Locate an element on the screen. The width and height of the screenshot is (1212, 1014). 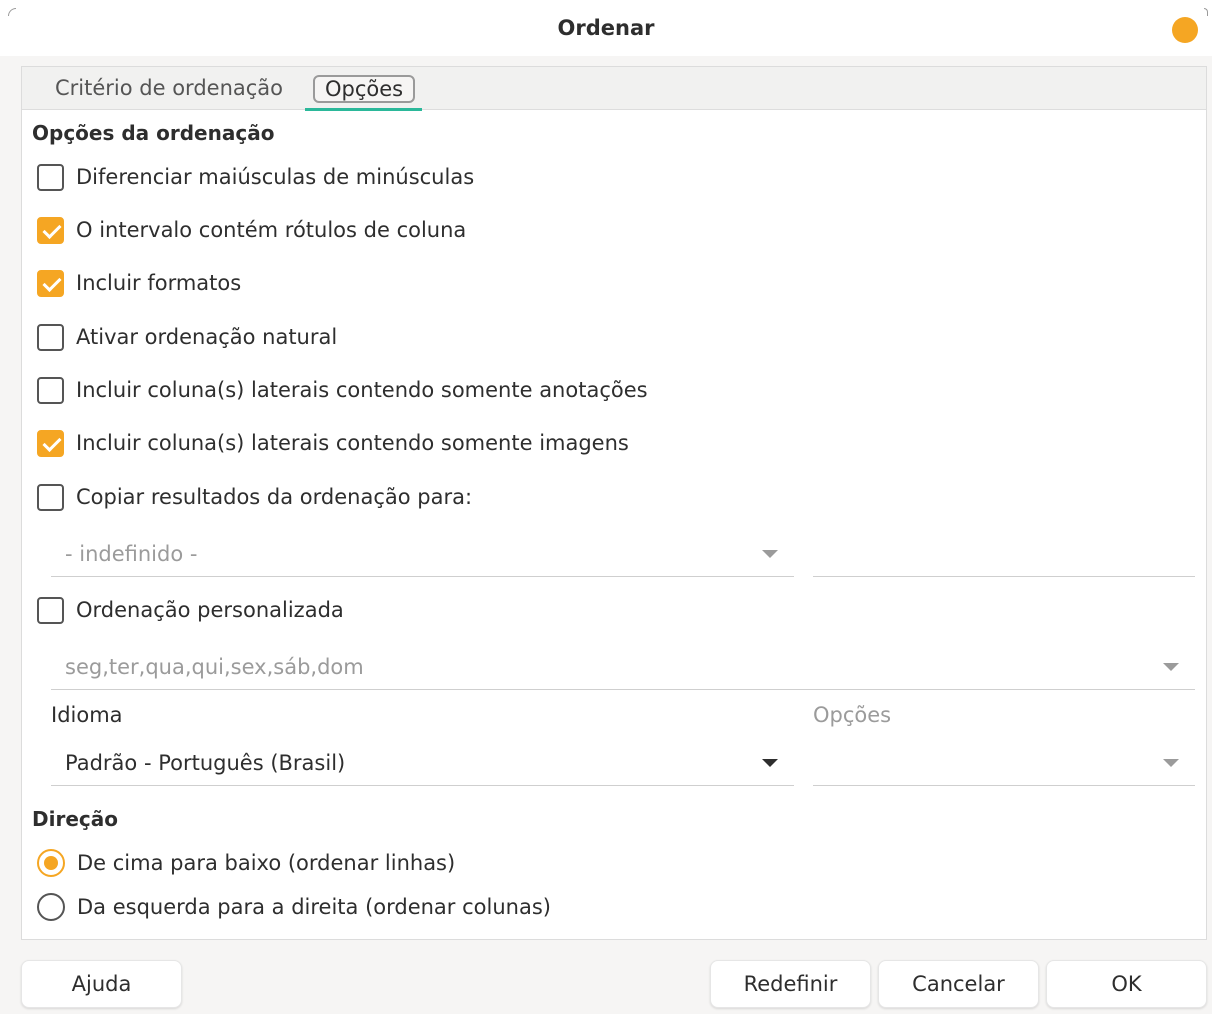
copy-results-checkbox is located at coordinates (50, 497).